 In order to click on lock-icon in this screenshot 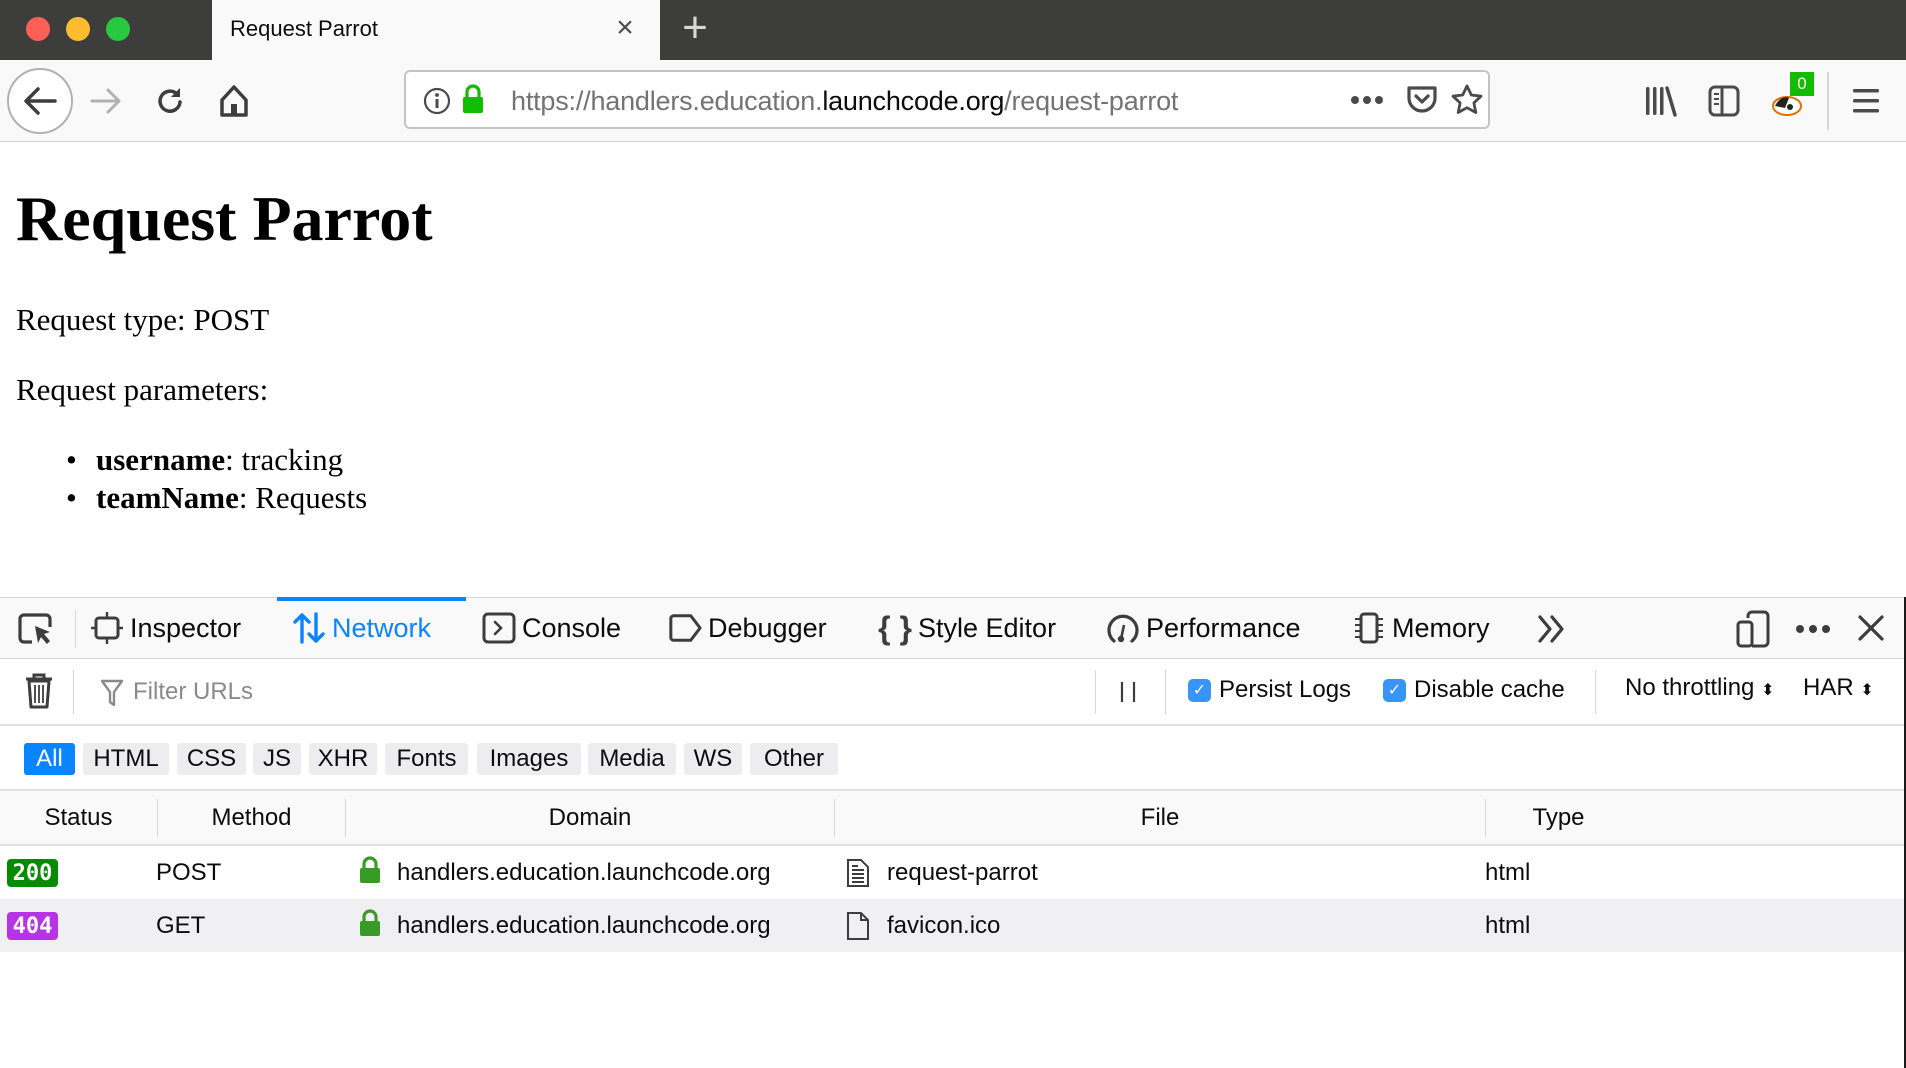, I will do `click(473, 99)`.